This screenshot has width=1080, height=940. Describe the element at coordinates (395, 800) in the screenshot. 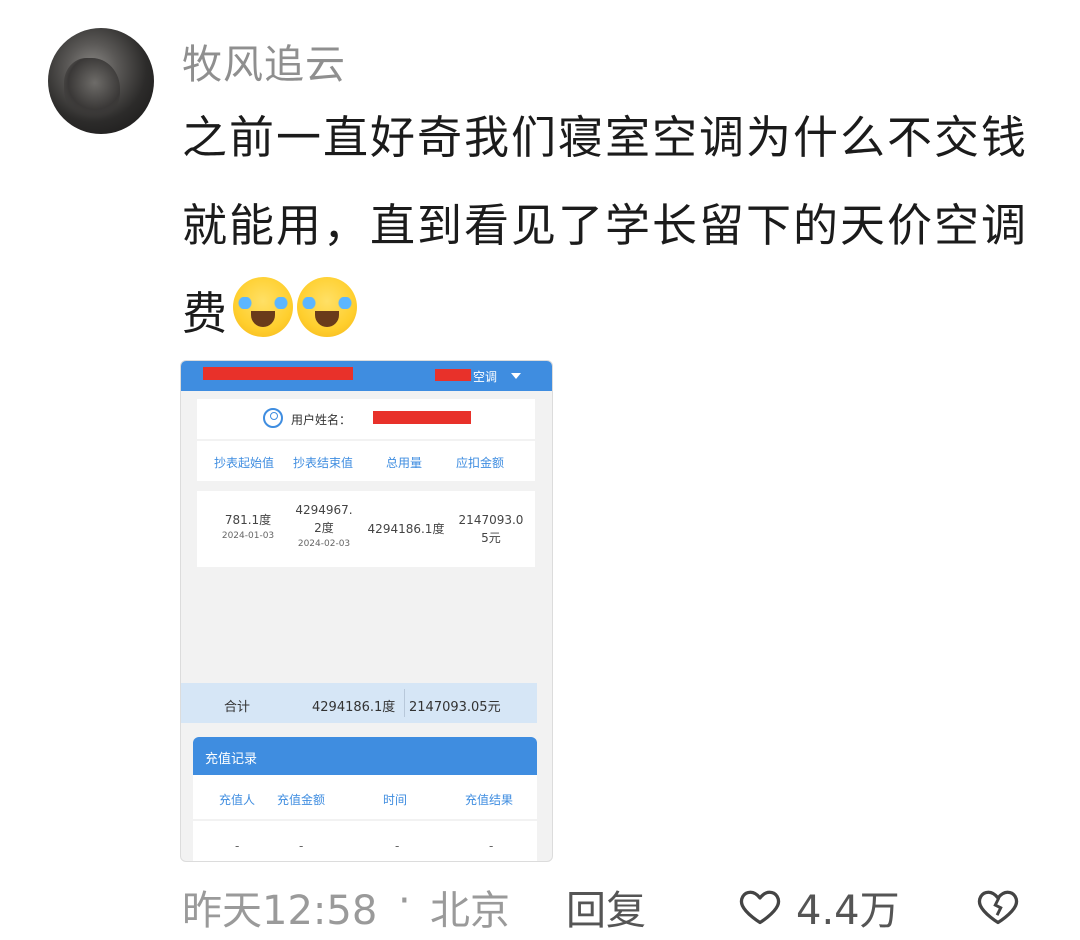

I see `column-header: 时间` at that location.